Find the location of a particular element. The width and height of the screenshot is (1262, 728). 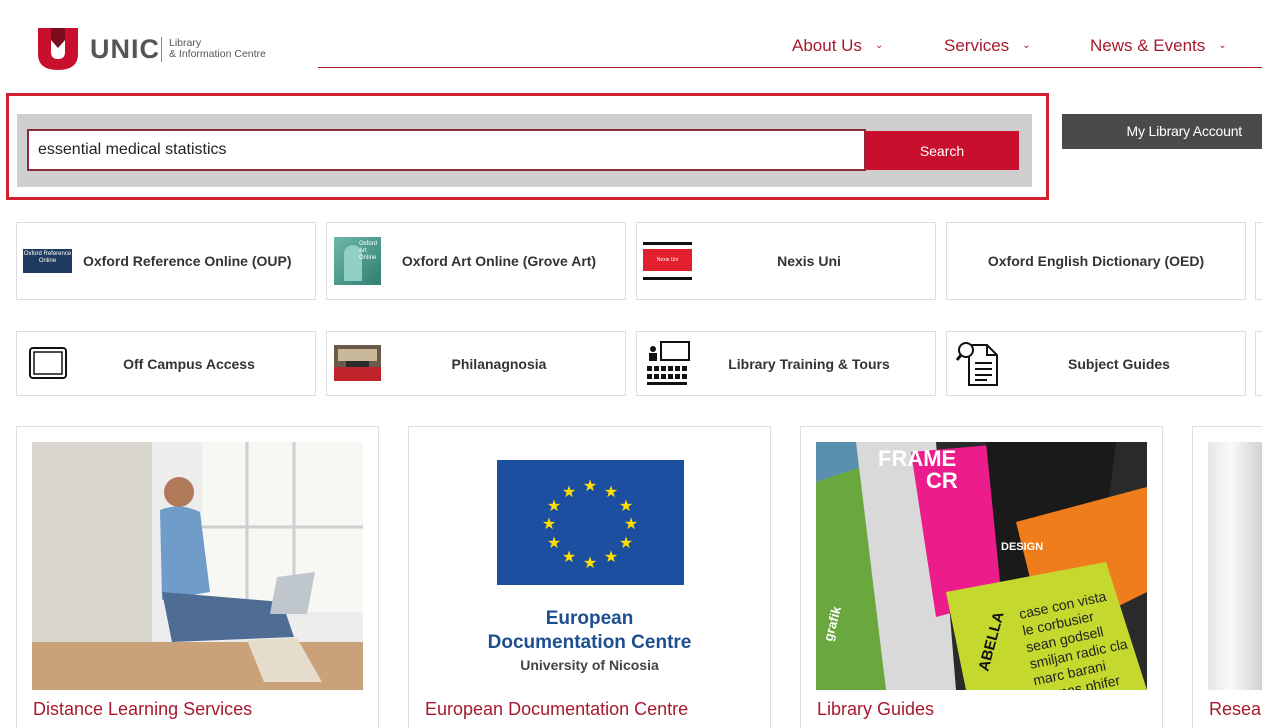

tile-library-training-tours: Library Training & Tours is located at coordinates (786, 363).